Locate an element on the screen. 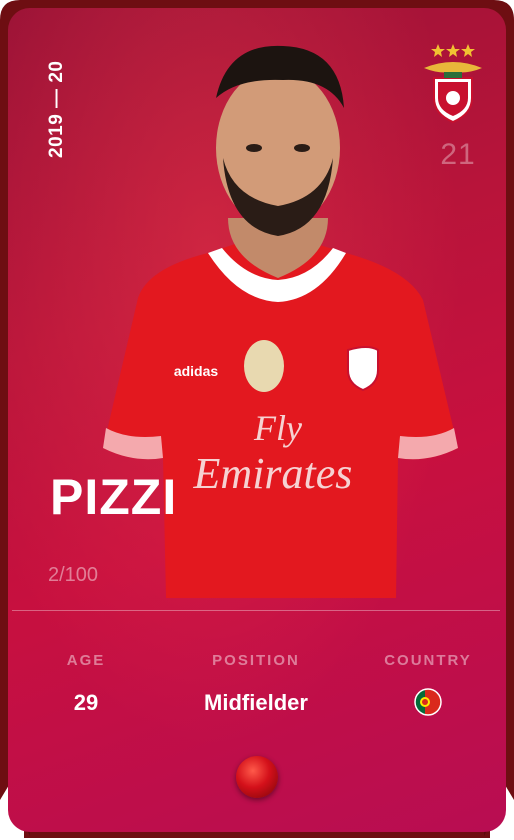 This screenshot has height=840, width=514. svg-text: Emirates is located at coordinates (273, 473).